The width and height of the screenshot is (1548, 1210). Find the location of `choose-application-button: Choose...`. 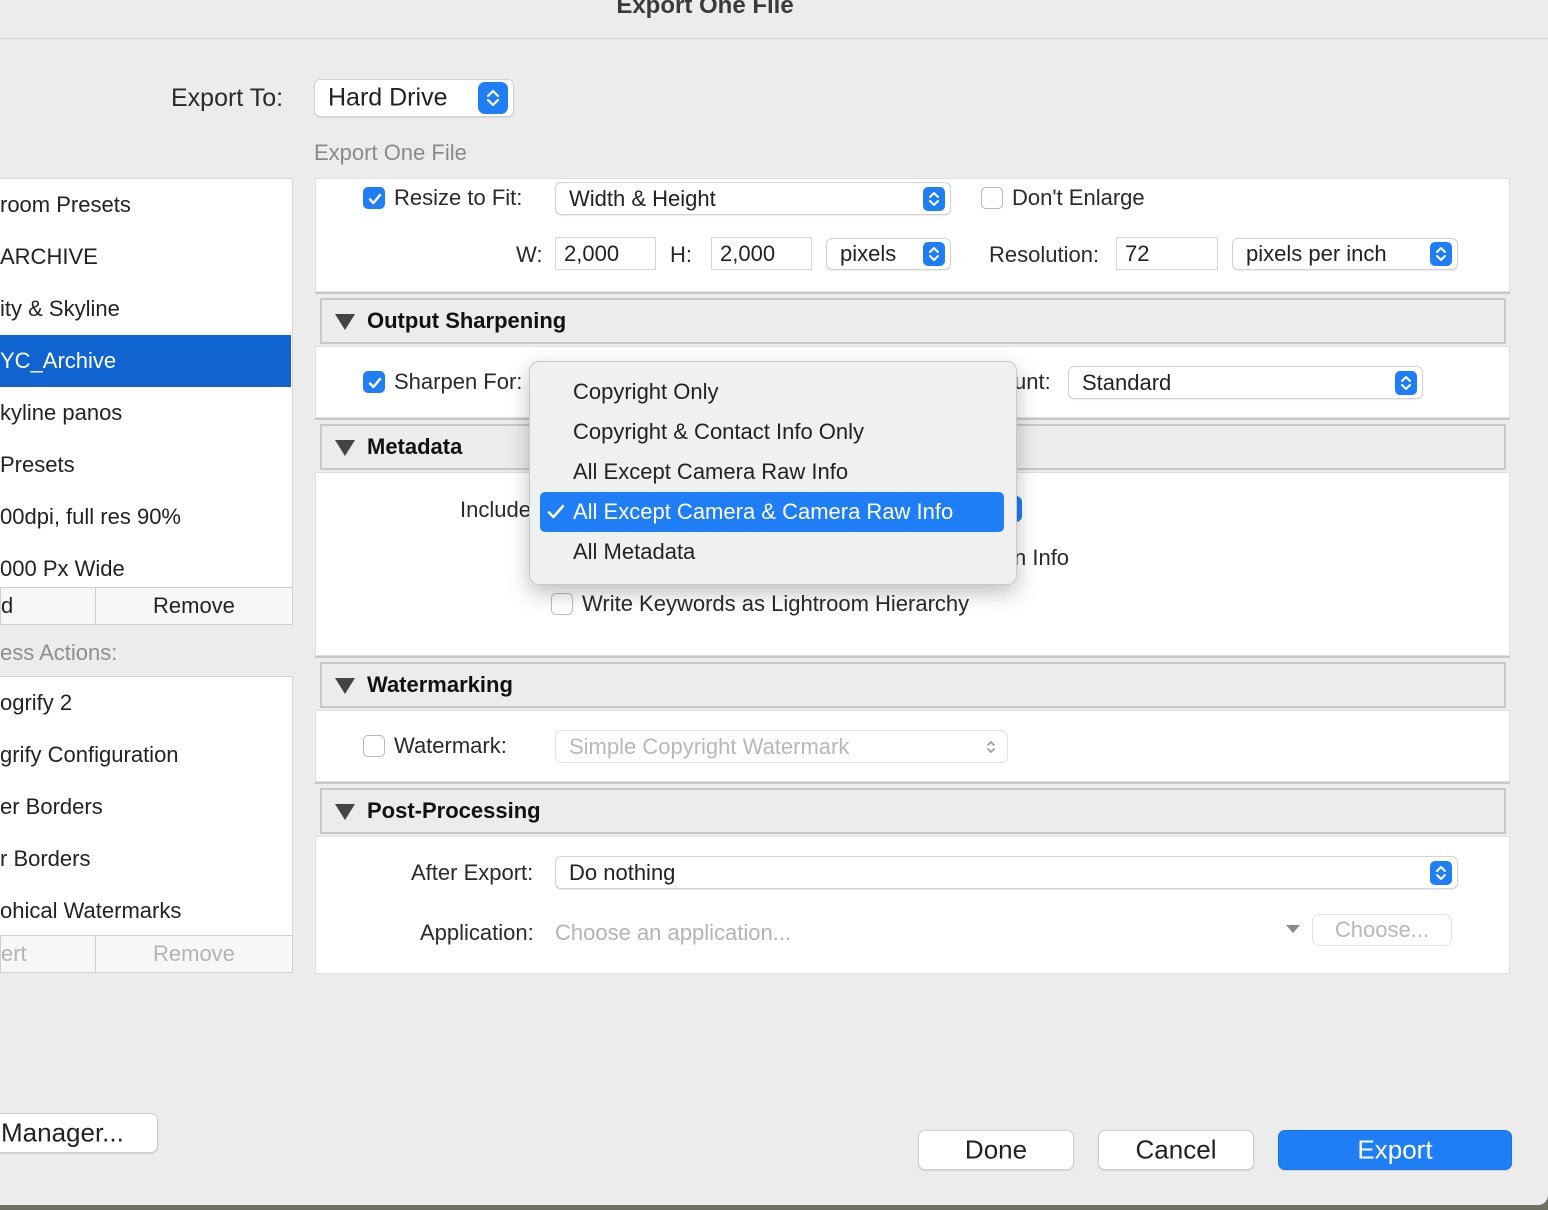

choose-application-button: Choose... is located at coordinates (1382, 930).